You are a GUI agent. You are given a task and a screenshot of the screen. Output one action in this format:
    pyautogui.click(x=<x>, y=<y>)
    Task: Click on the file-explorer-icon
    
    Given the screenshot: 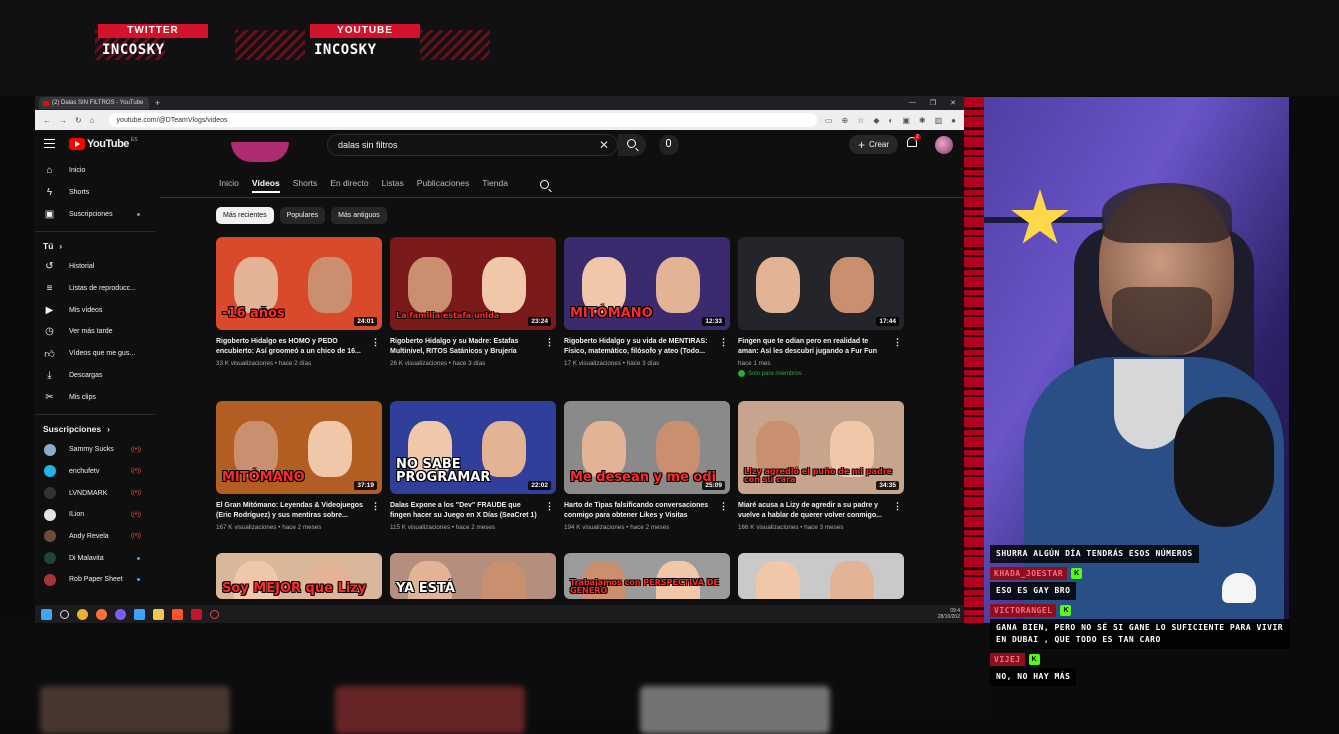 What is the action you would take?
    pyautogui.click(x=158, y=614)
    